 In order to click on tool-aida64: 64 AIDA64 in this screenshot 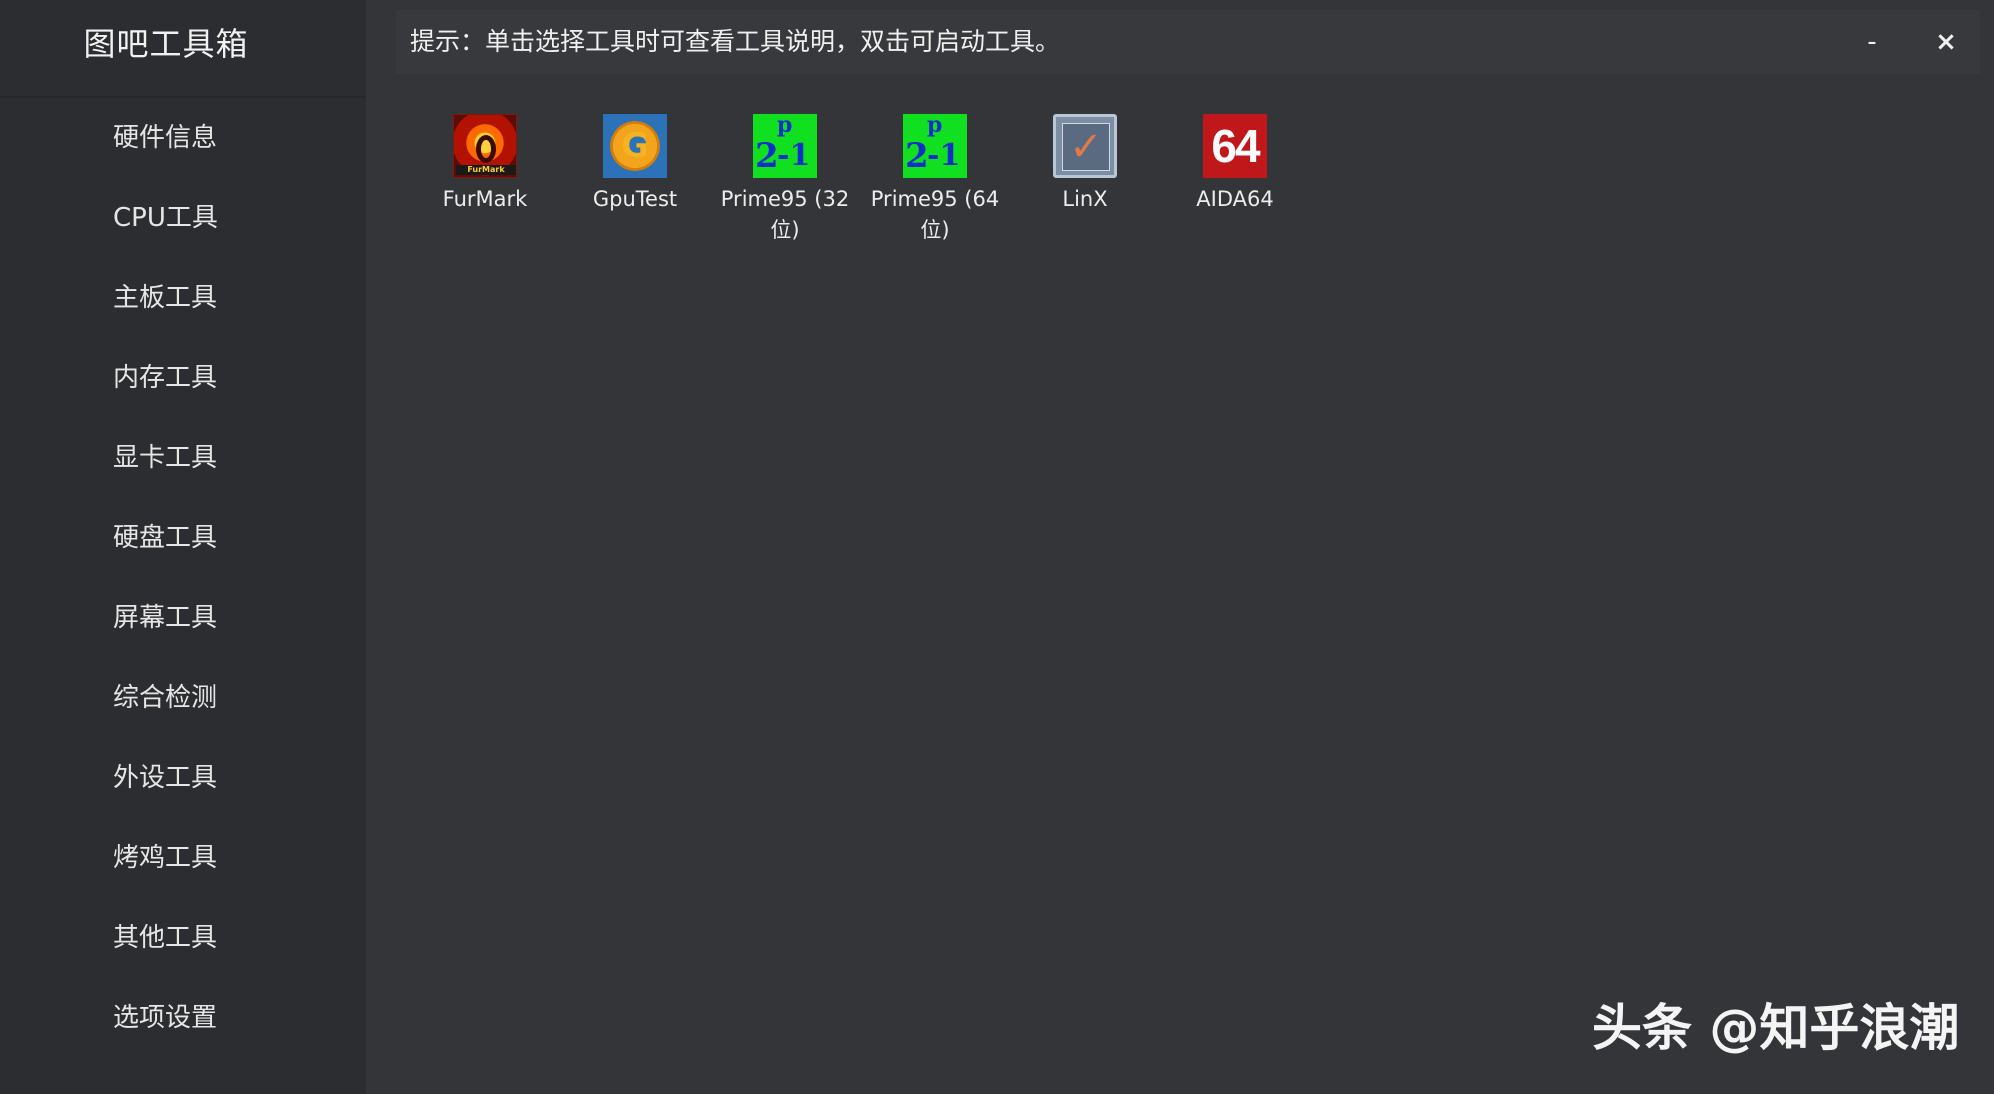, I will do `click(1235, 194)`.